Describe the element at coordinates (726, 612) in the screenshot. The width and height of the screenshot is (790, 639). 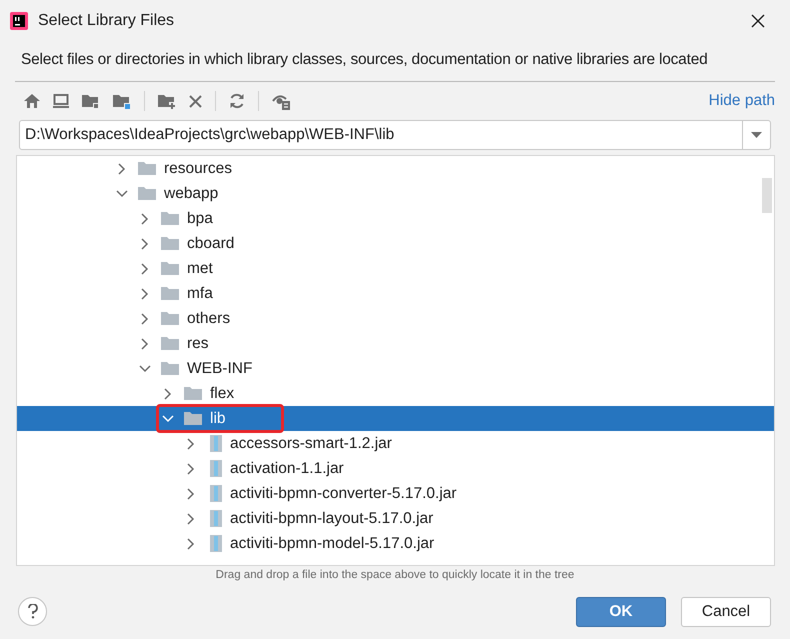
I see `cancel-button: Cancel` at that location.